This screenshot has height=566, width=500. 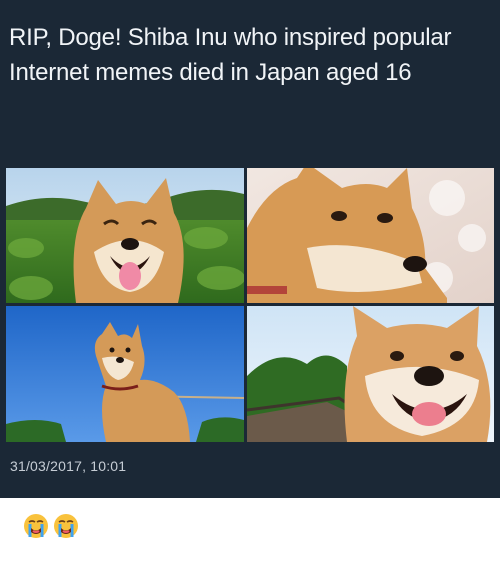 I want to click on shiba-side-eye-image, so click(x=370, y=235).